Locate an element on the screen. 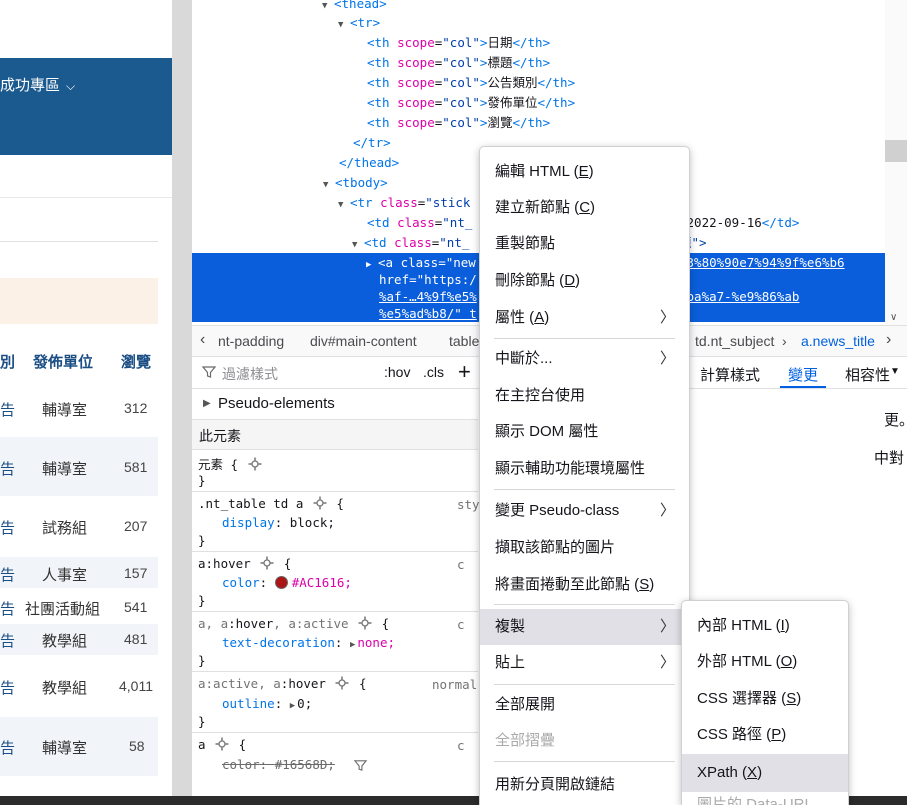 This screenshot has height=805, width=907. scroll-thumb is located at coordinates (896, 151).